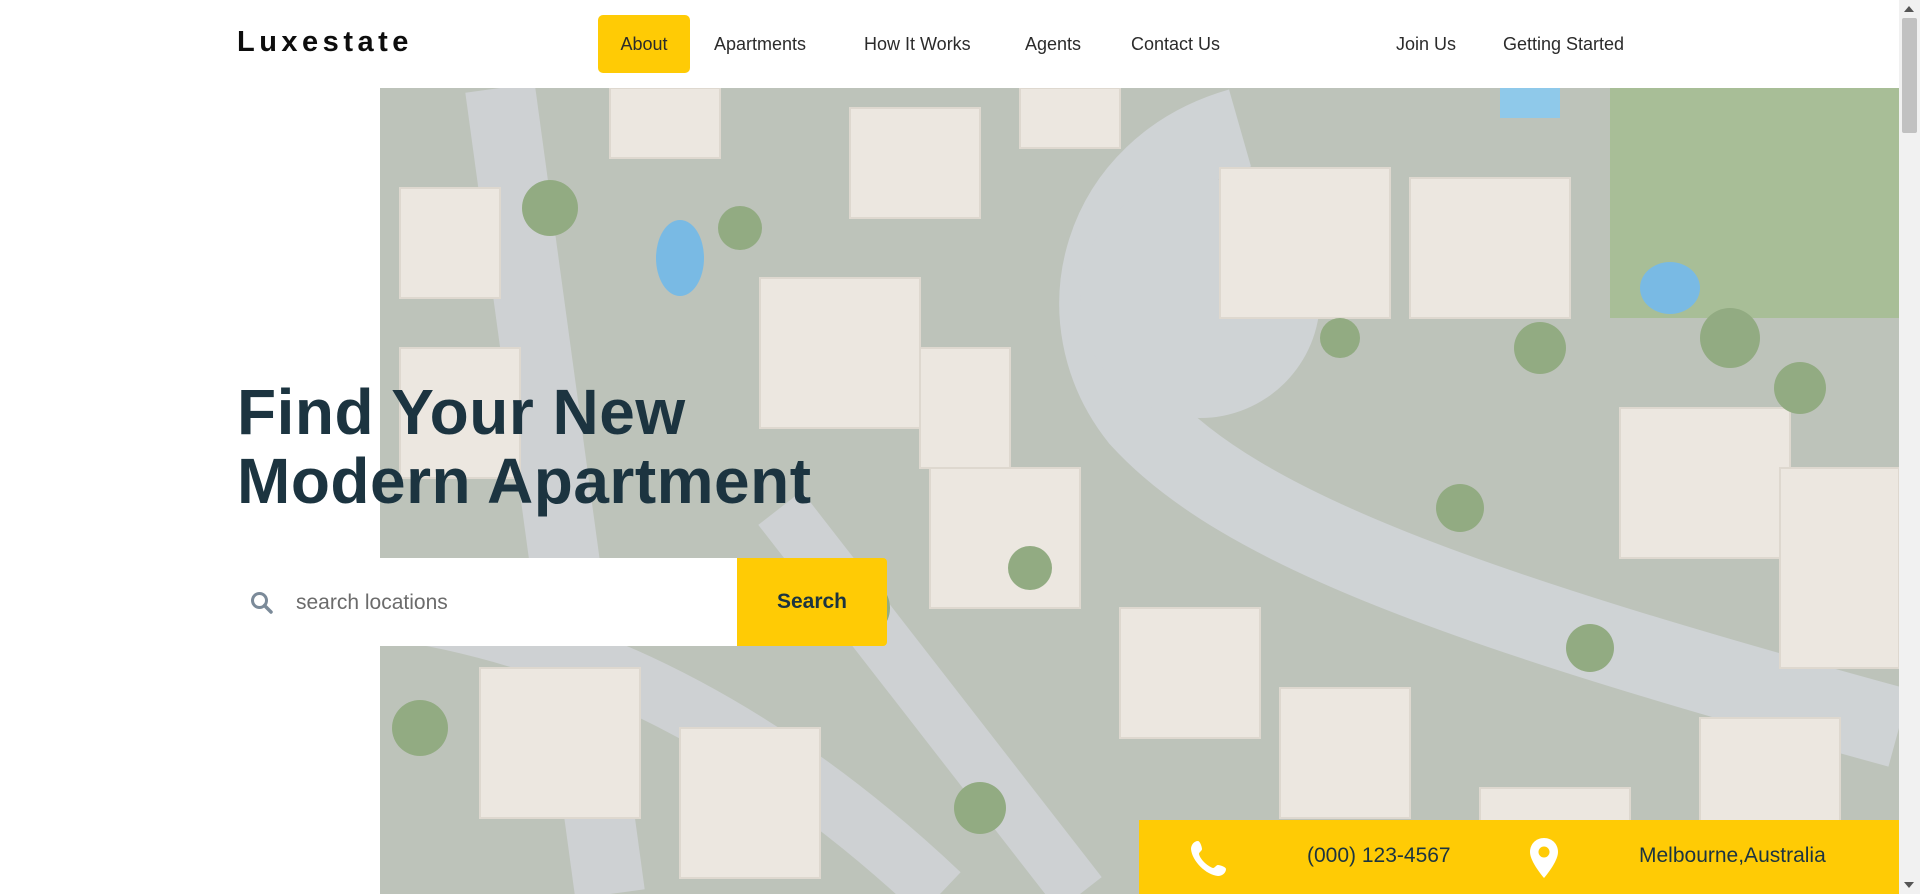  Describe the element at coordinates (917, 44) in the screenshot. I see `nav-how-it-works: How It Works` at that location.